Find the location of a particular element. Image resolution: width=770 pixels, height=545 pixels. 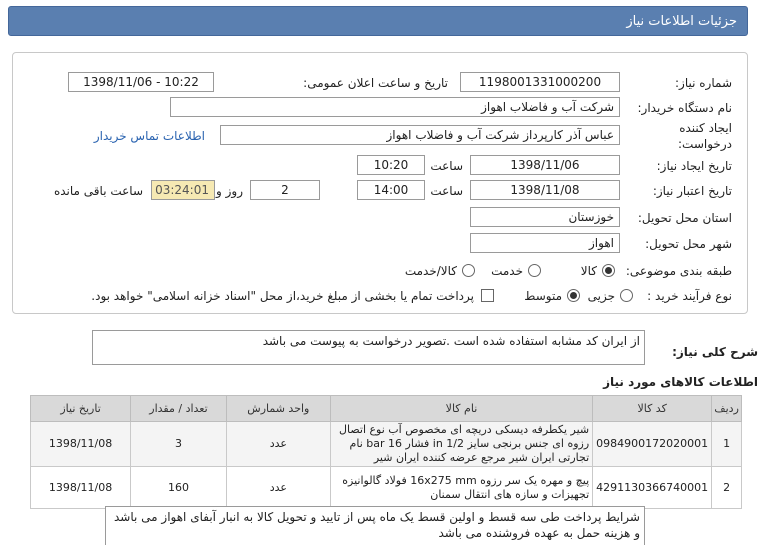

valid-date-label: تاریخ اعتبار نیاز: is located at coordinates (692, 191).